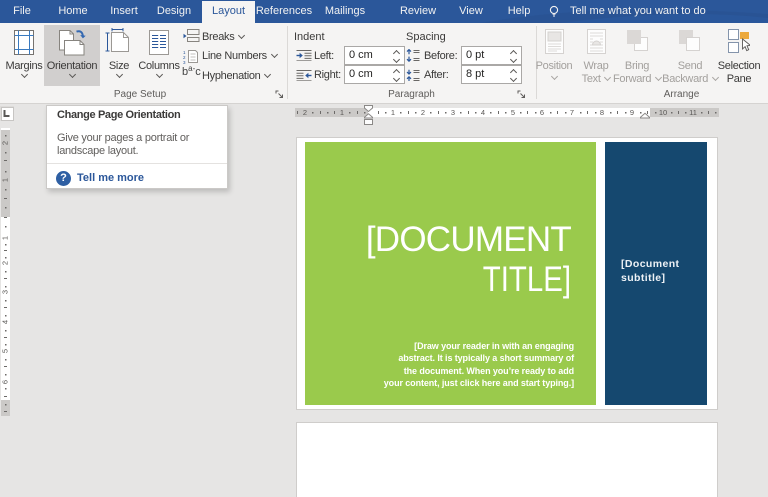 Image resolution: width=768 pixels, height=497 pixels. Describe the element at coordinates (572, 112) in the screenshot. I see `svg-text: 7` at that location.